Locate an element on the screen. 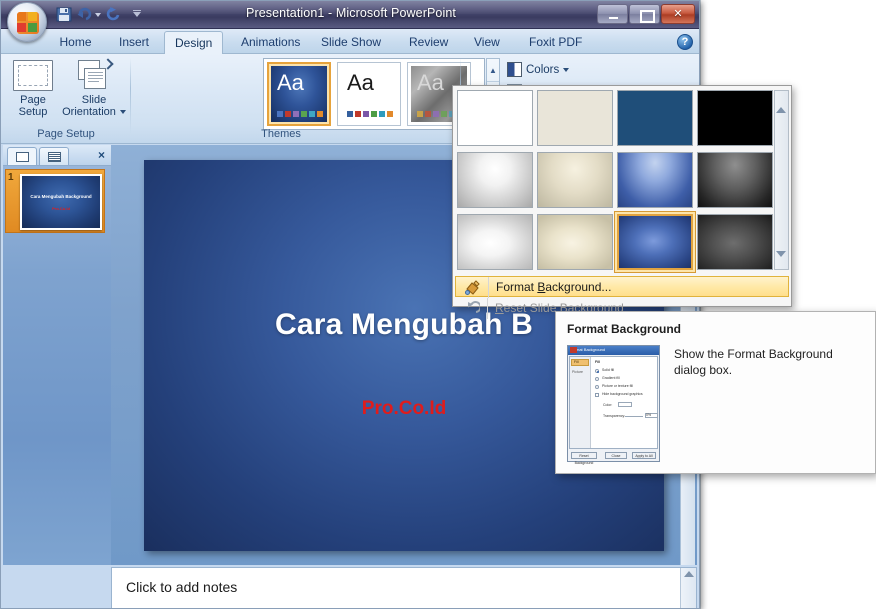 The height and width of the screenshot is (609, 876). preview-btn-apply-all: Apply to All is located at coordinates (644, 455).